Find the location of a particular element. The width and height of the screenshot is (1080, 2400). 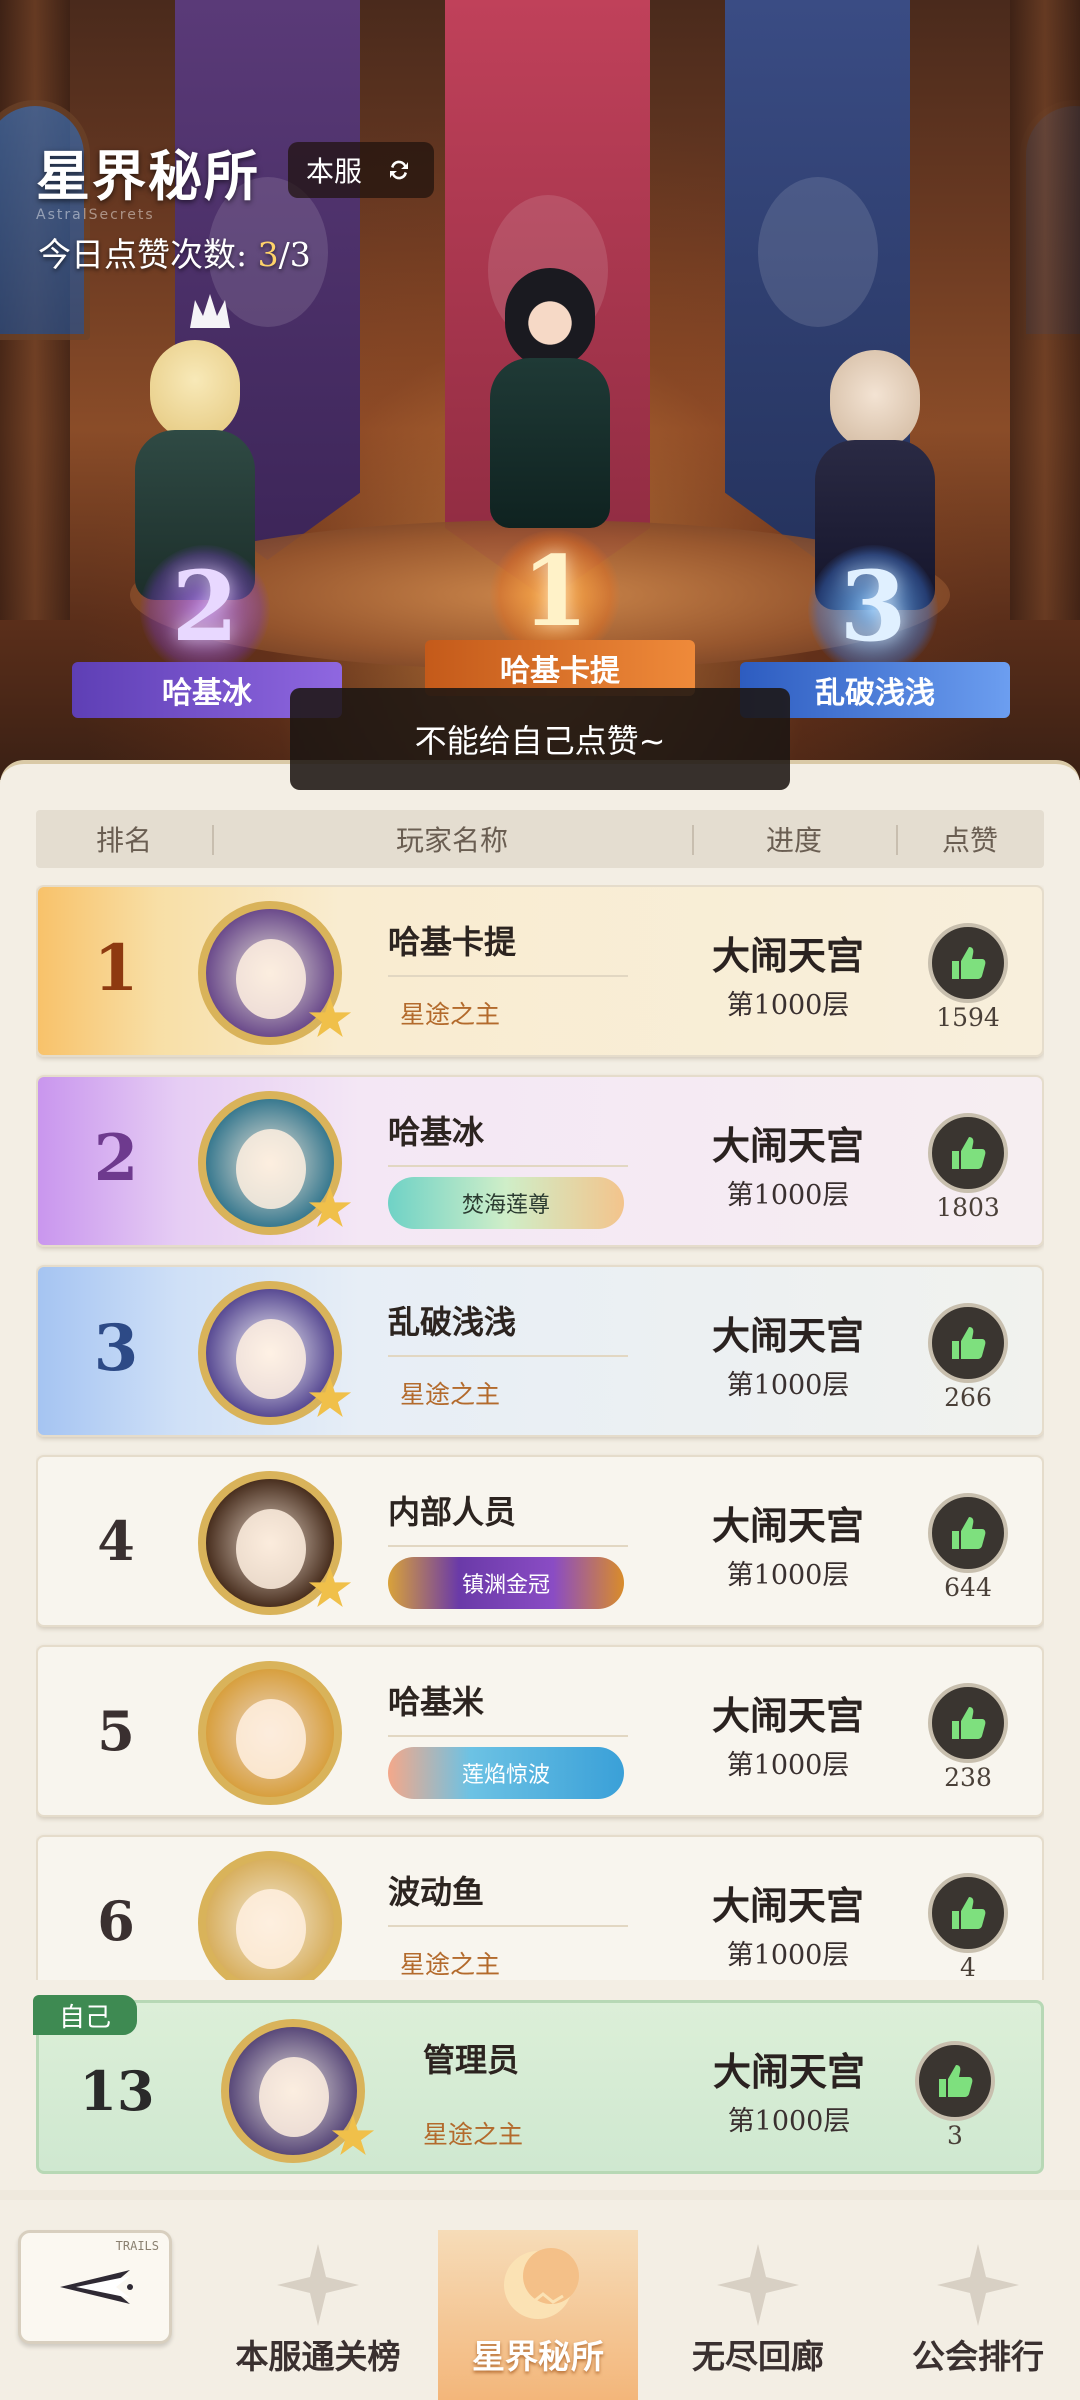

player-title: 星途之主 is located at coordinates (450, 1014).